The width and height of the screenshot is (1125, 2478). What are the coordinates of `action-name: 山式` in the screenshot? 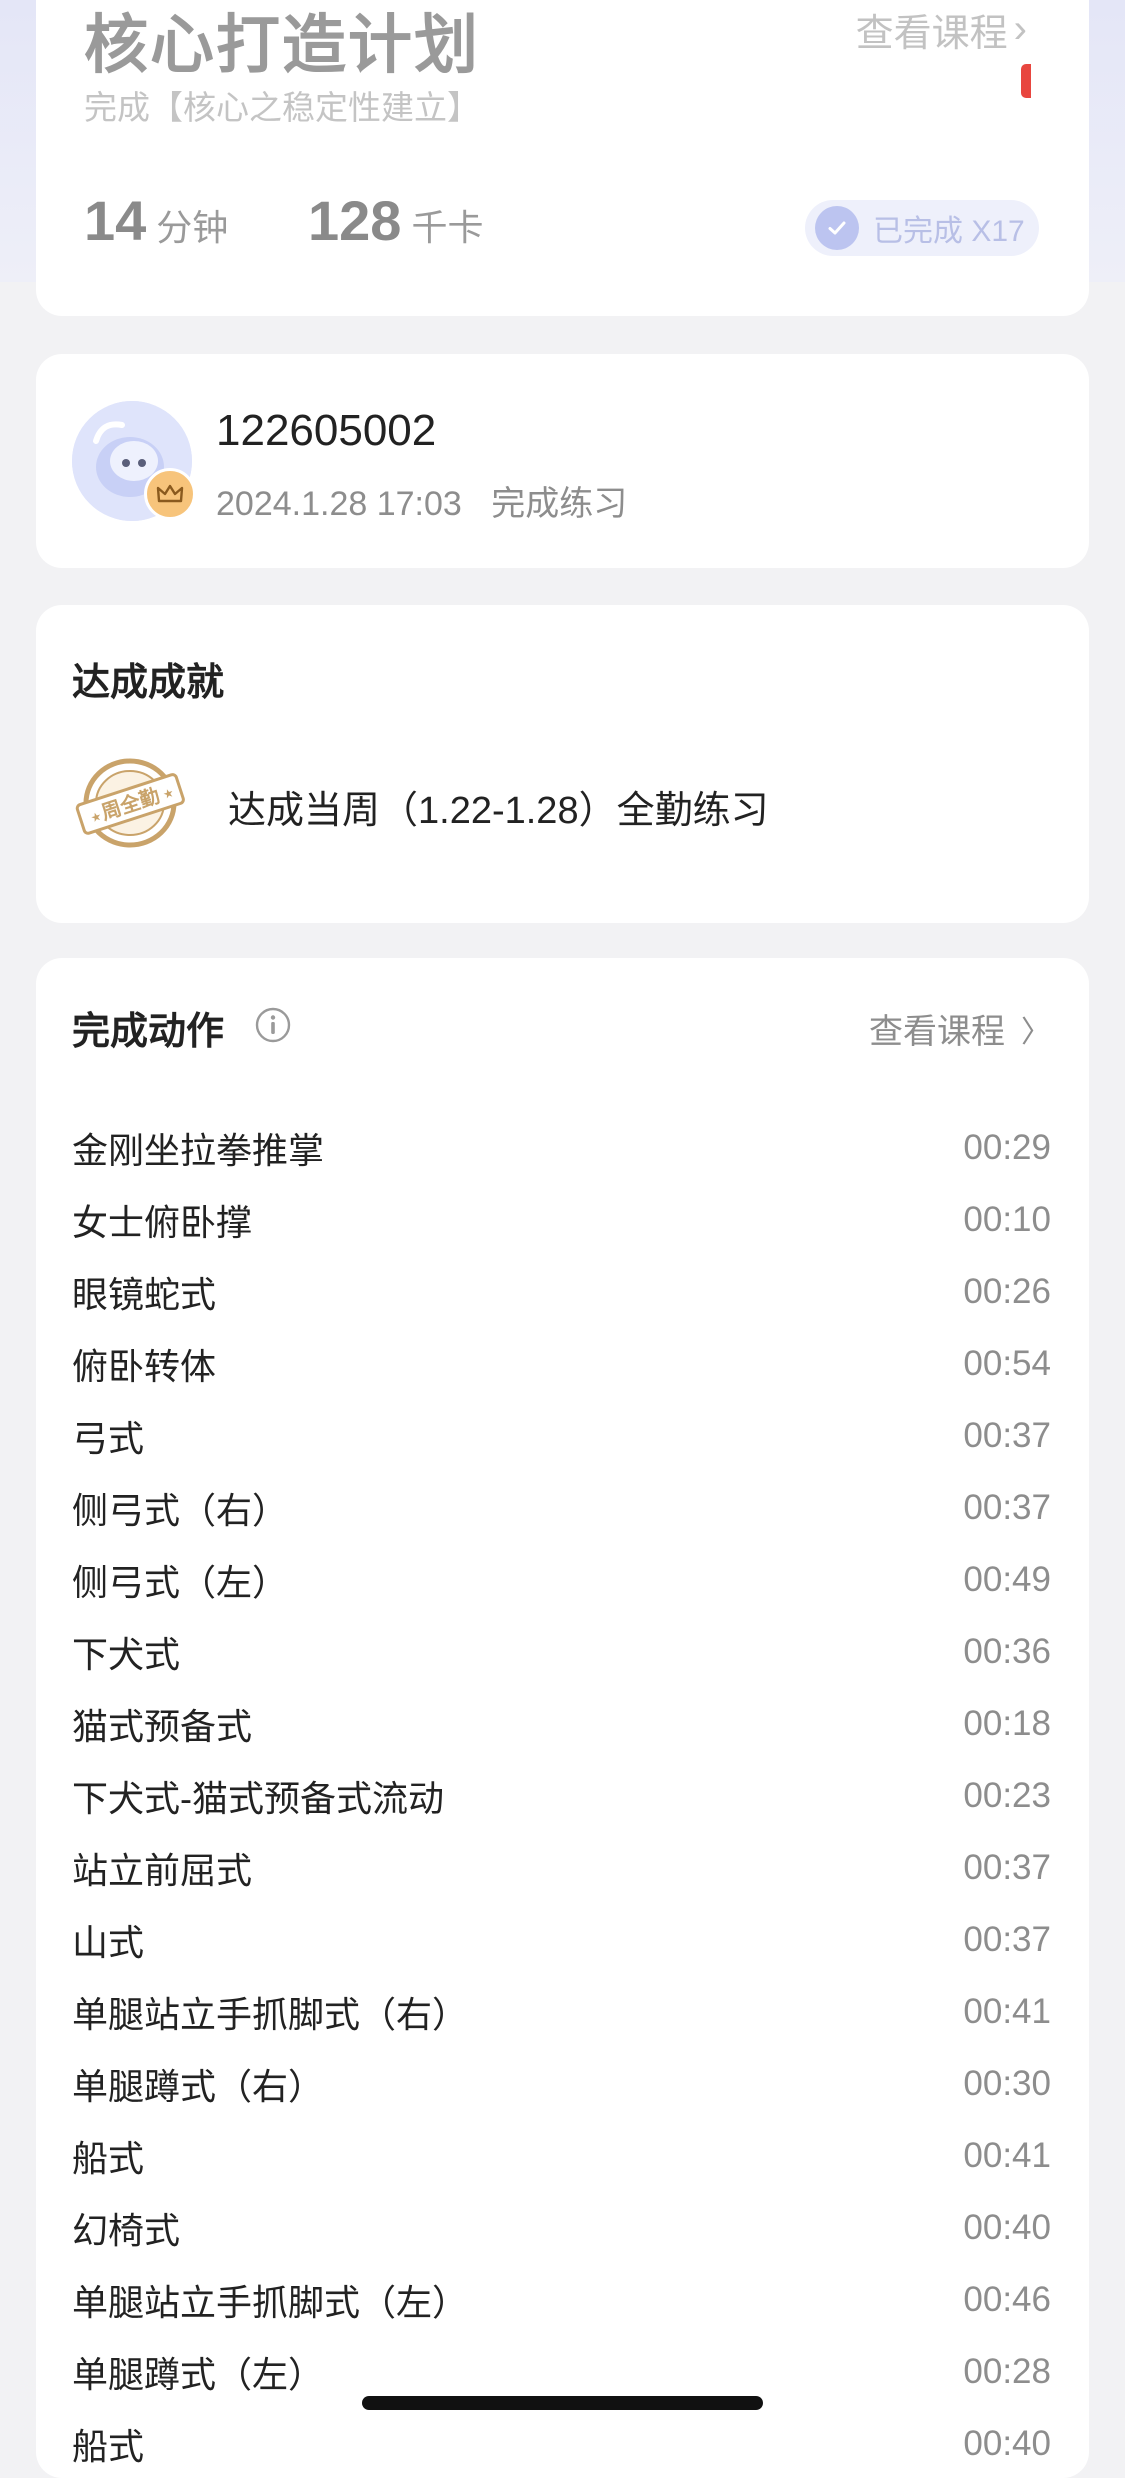 It's located at (108, 1942).